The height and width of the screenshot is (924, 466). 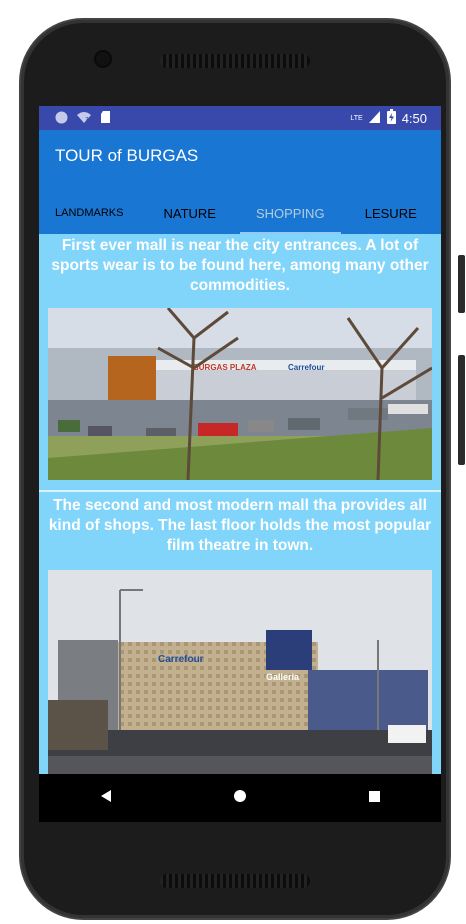 What do you see at coordinates (240, 118) in the screenshot?
I see `status-bar: ? LTE 4:50` at bounding box center [240, 118].